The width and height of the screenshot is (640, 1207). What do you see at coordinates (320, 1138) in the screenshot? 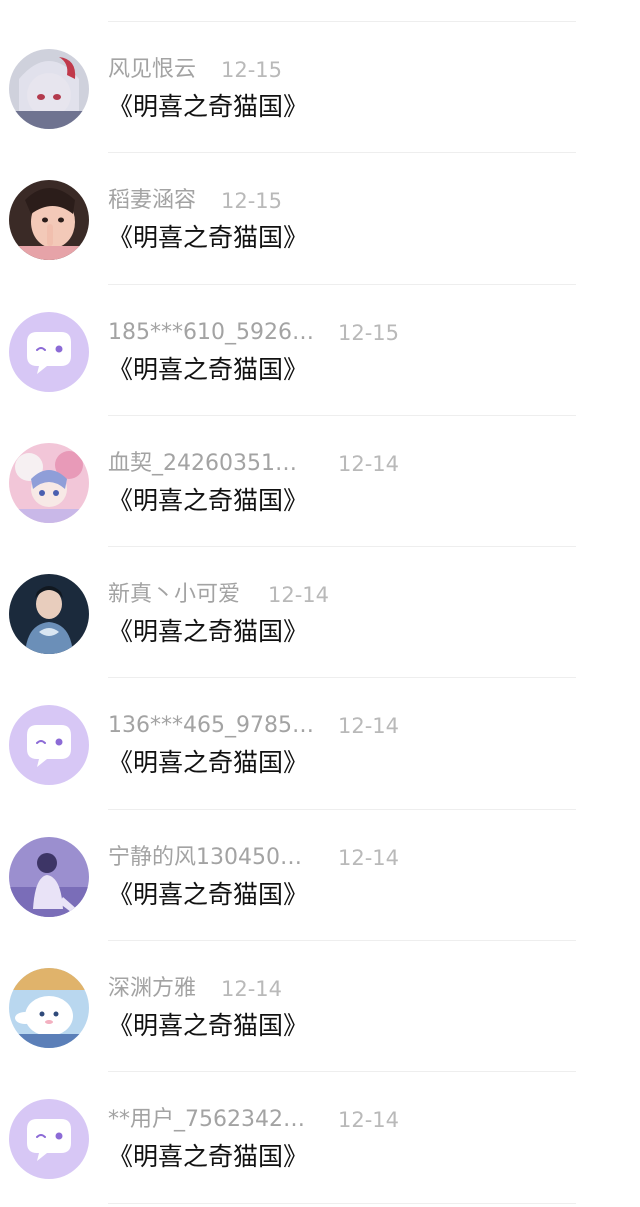
I see `conversation-item: **用户_7562342… 12-14 《明喜之奇猫国》` at bounding box center [320, 1138].